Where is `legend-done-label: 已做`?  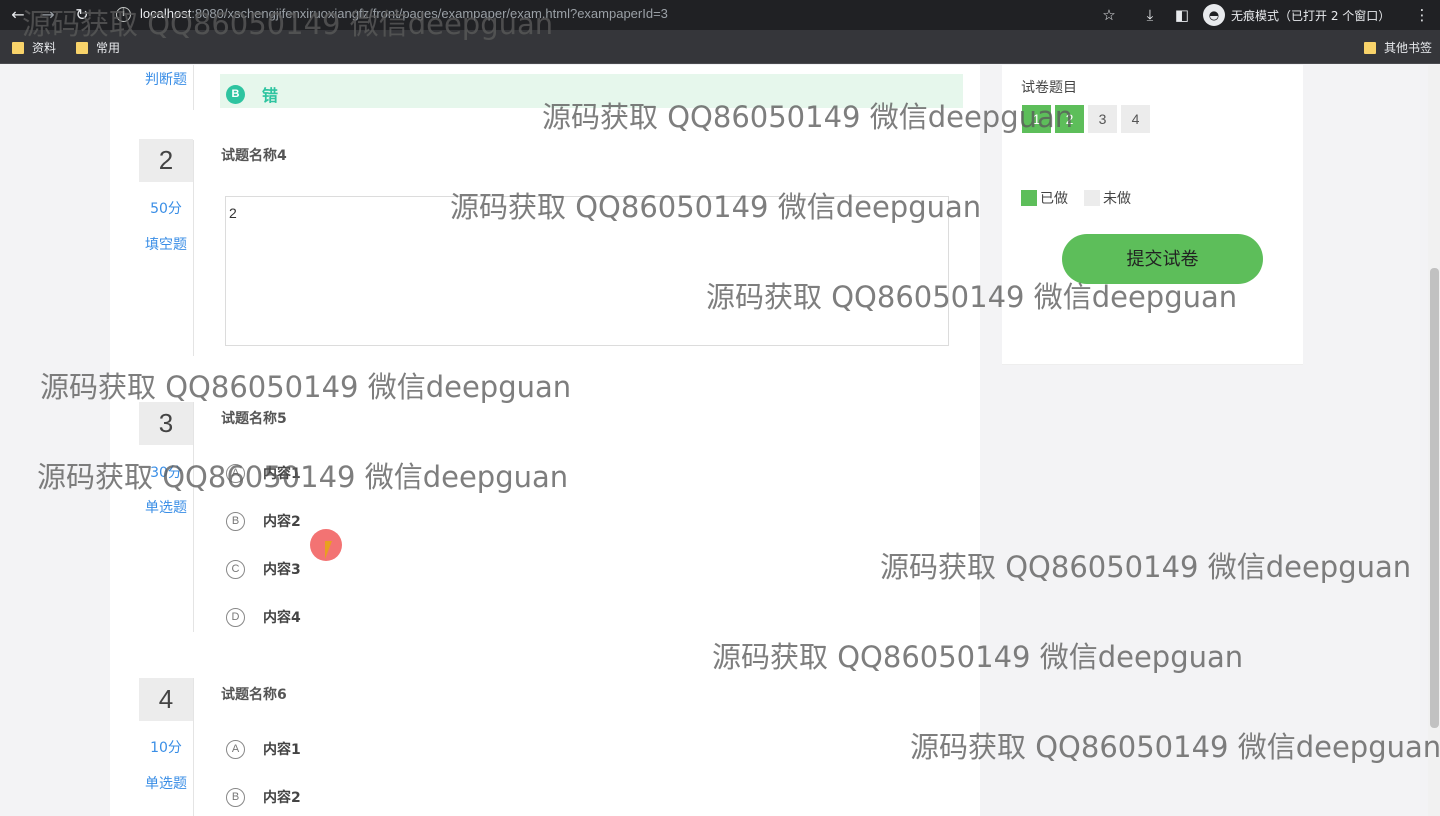 legend-done-label: 已做 is located at coordinates (1054, 199).